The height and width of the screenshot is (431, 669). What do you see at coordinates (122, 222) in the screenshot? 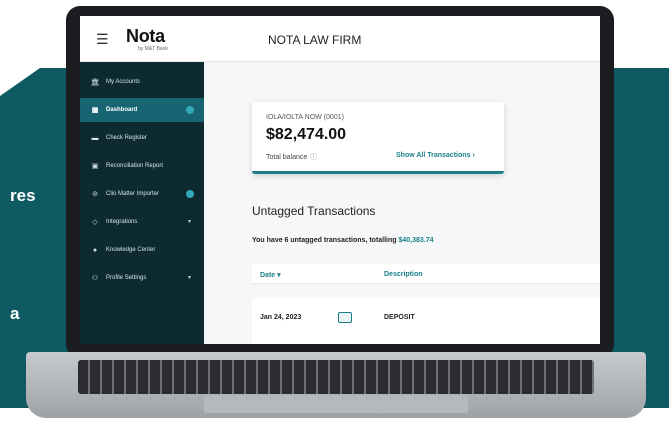
I see `sidebar-item-label: Integrations` at bounding box center [122, 222].